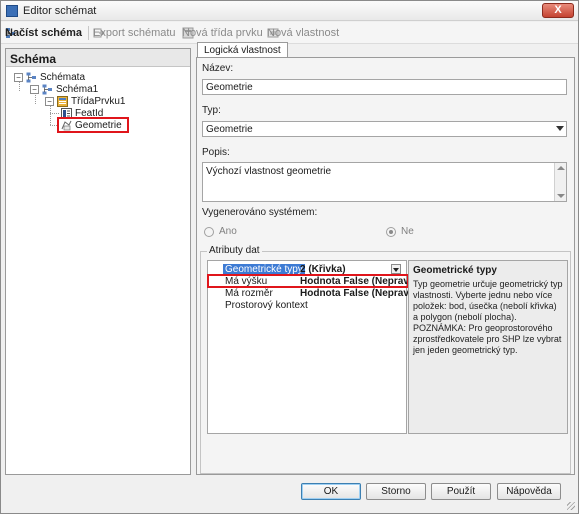 This screenshot has height=514, width=579. I want to click on window-title: Editor schémat, so click(60, 11).